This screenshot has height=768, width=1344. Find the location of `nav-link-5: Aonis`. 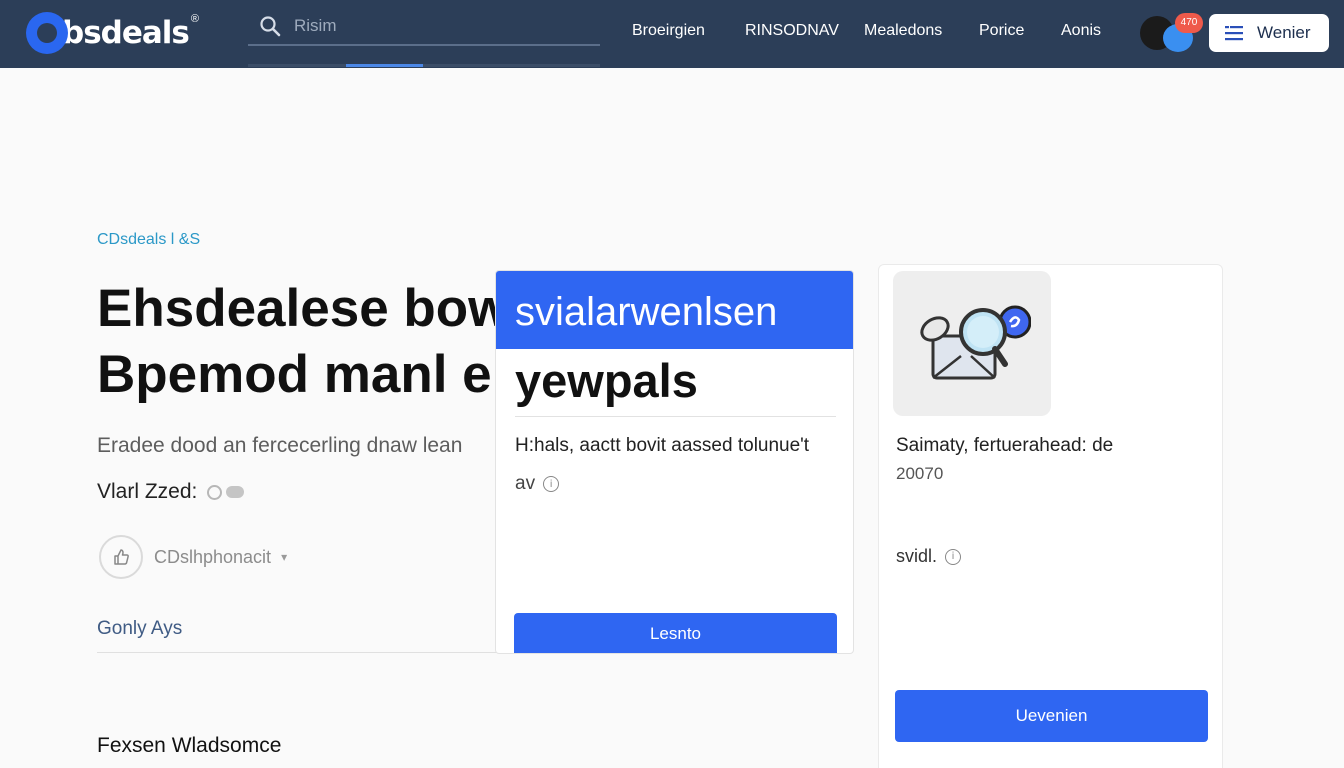

nav-link-5: Aonis is located at coordinates (1081, 31).